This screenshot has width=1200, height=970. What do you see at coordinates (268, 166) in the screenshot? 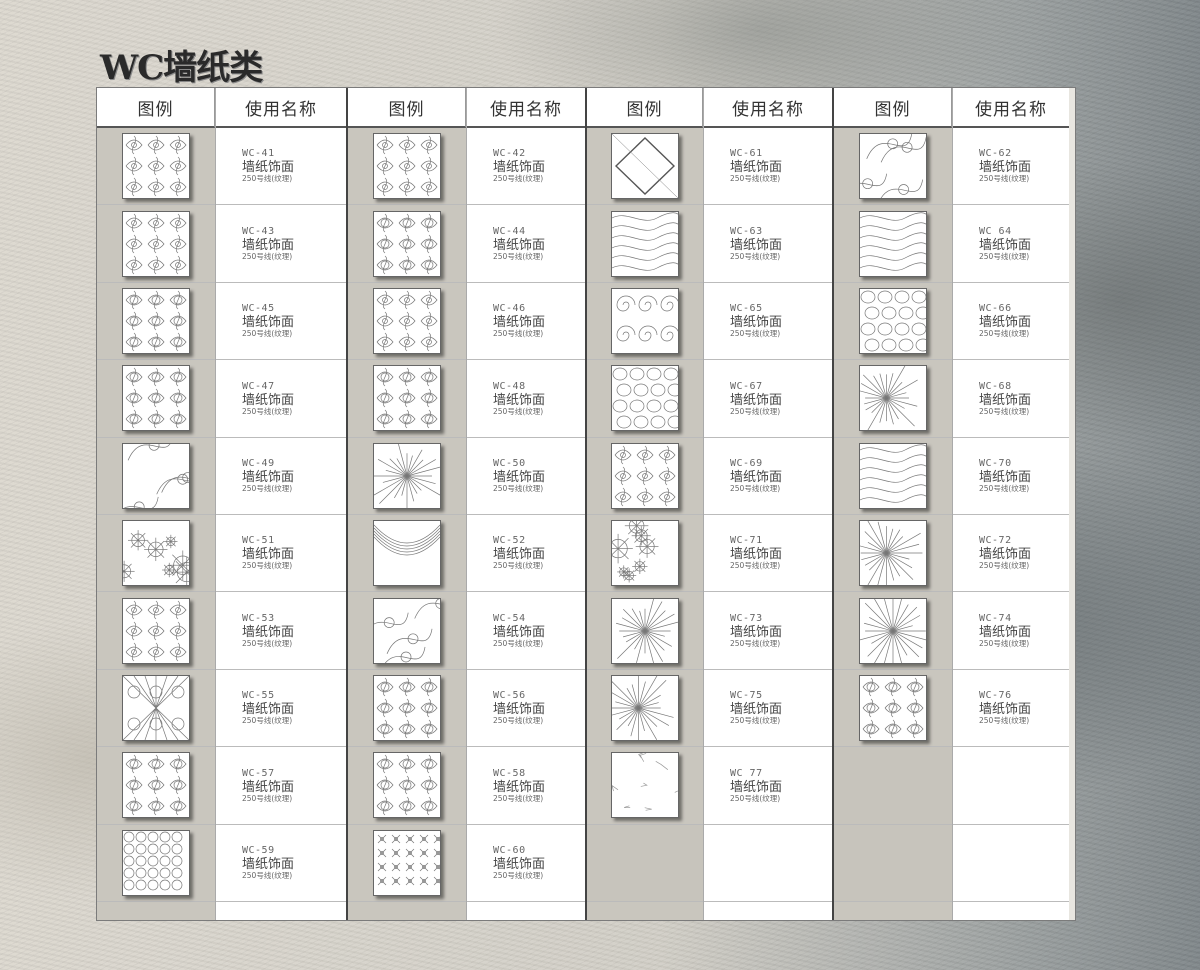
I see `item-name-block: WC-41 墙纸饰面 250号线(纹理)` at bounding box center [268, 166].